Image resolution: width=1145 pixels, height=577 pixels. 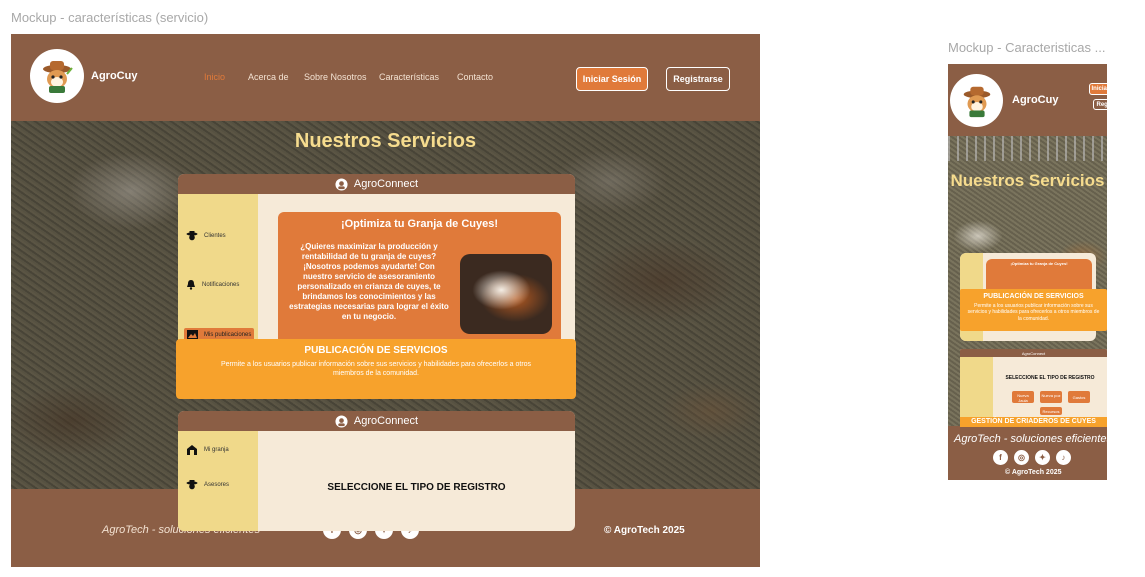 What do you see at coordinates (506, 294) in the screenshot?
I see `guinea-pig-photo` at bounding box center [506, 294].